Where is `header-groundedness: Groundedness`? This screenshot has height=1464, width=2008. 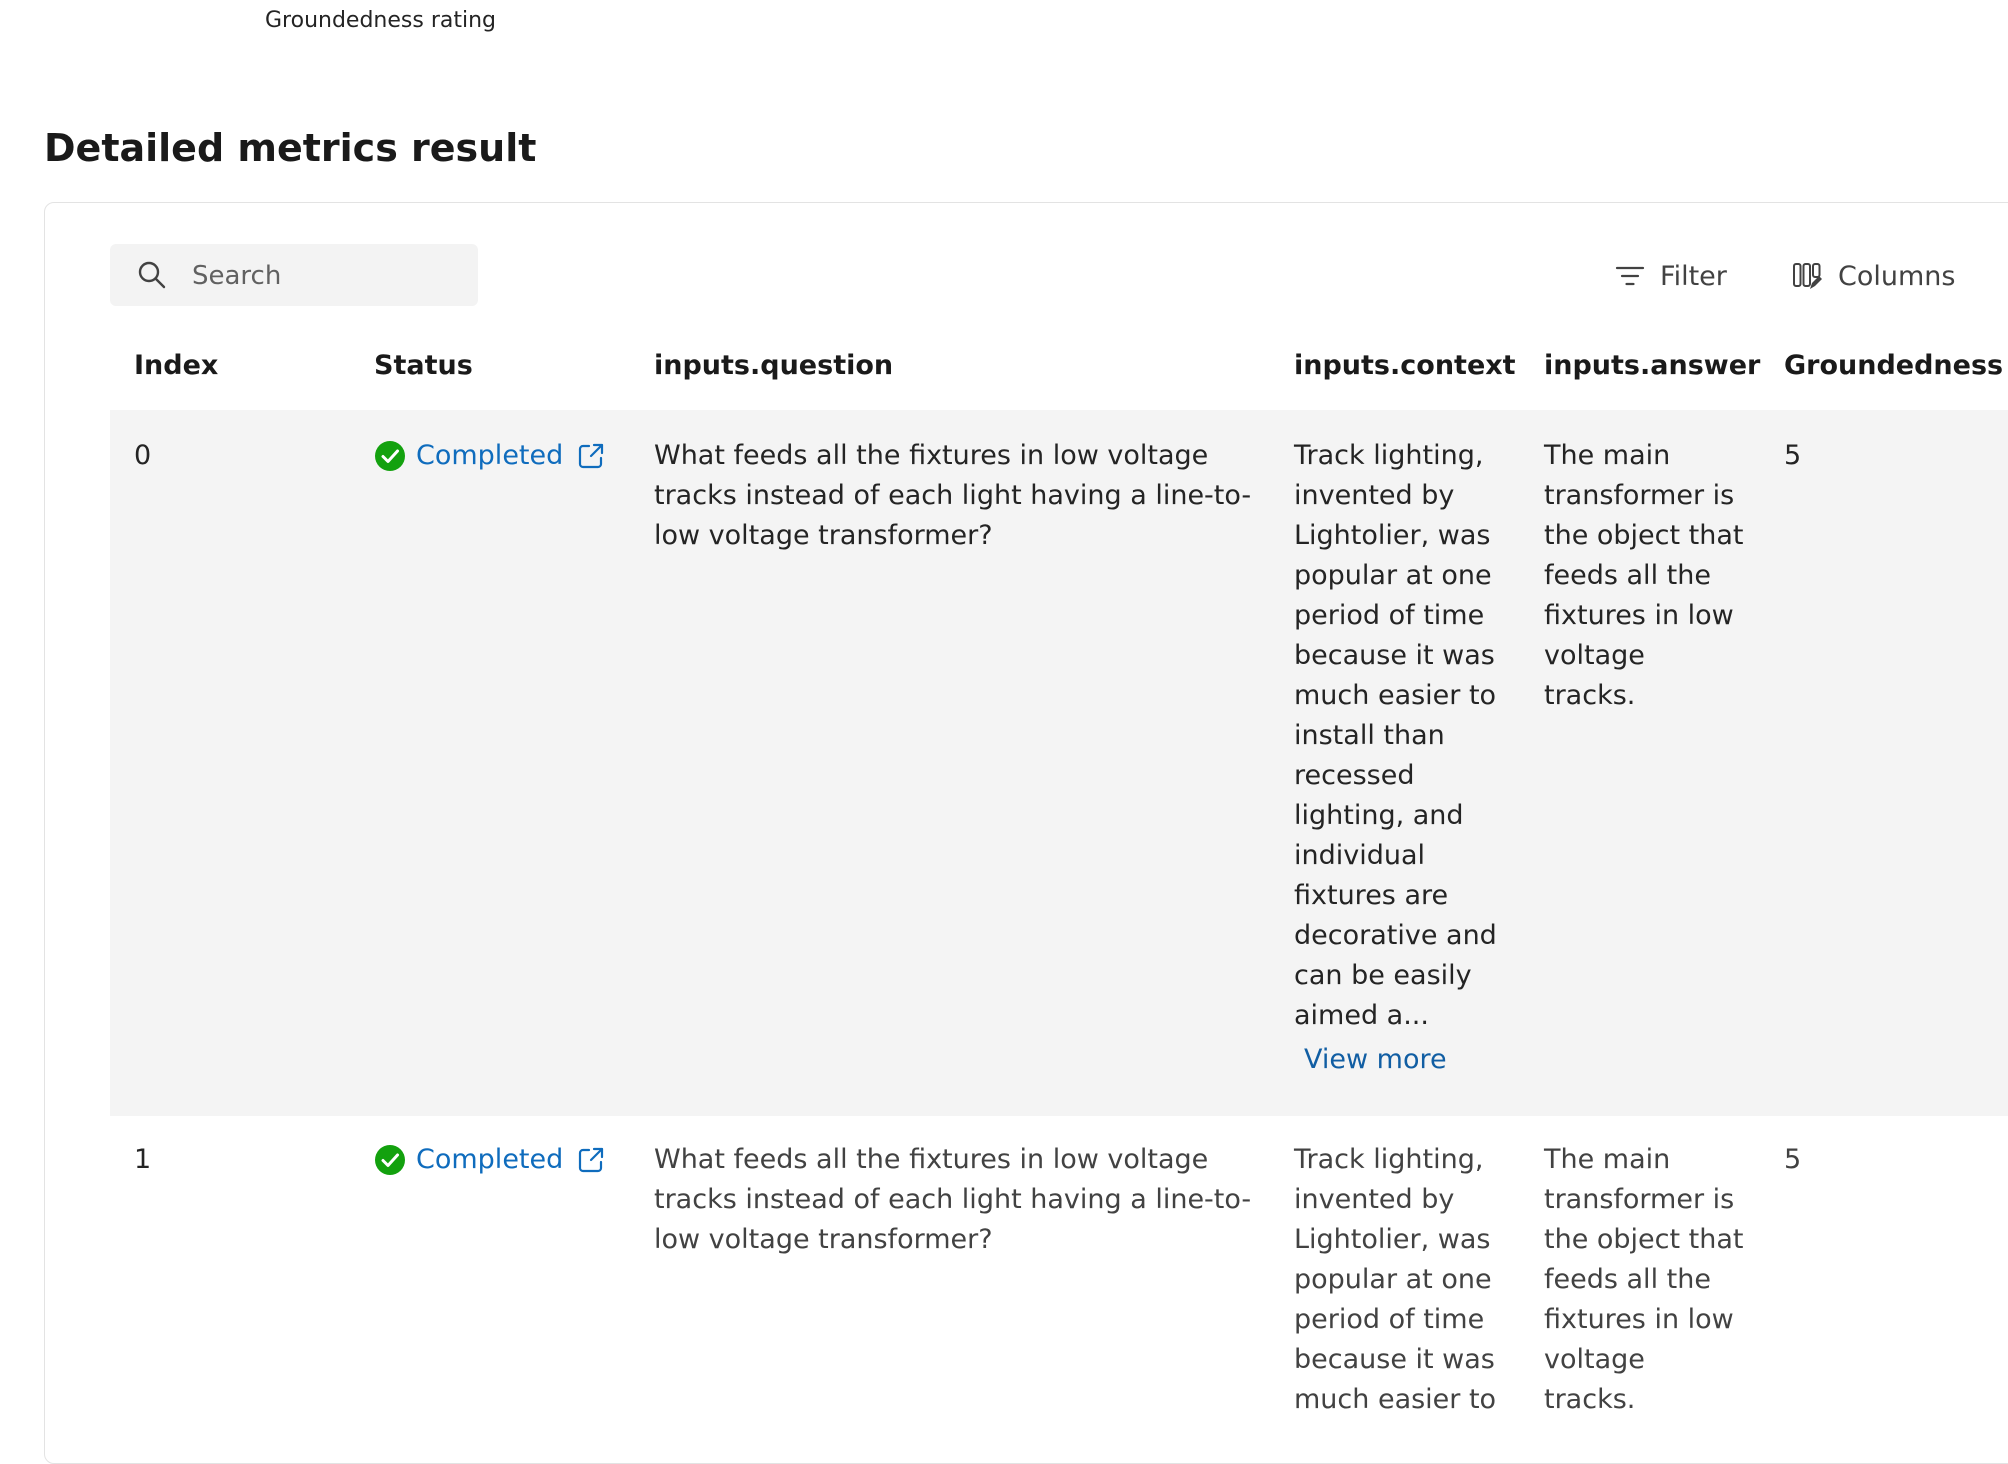
header-groundedness: Groundedness is located at coordinates (1893, 365).